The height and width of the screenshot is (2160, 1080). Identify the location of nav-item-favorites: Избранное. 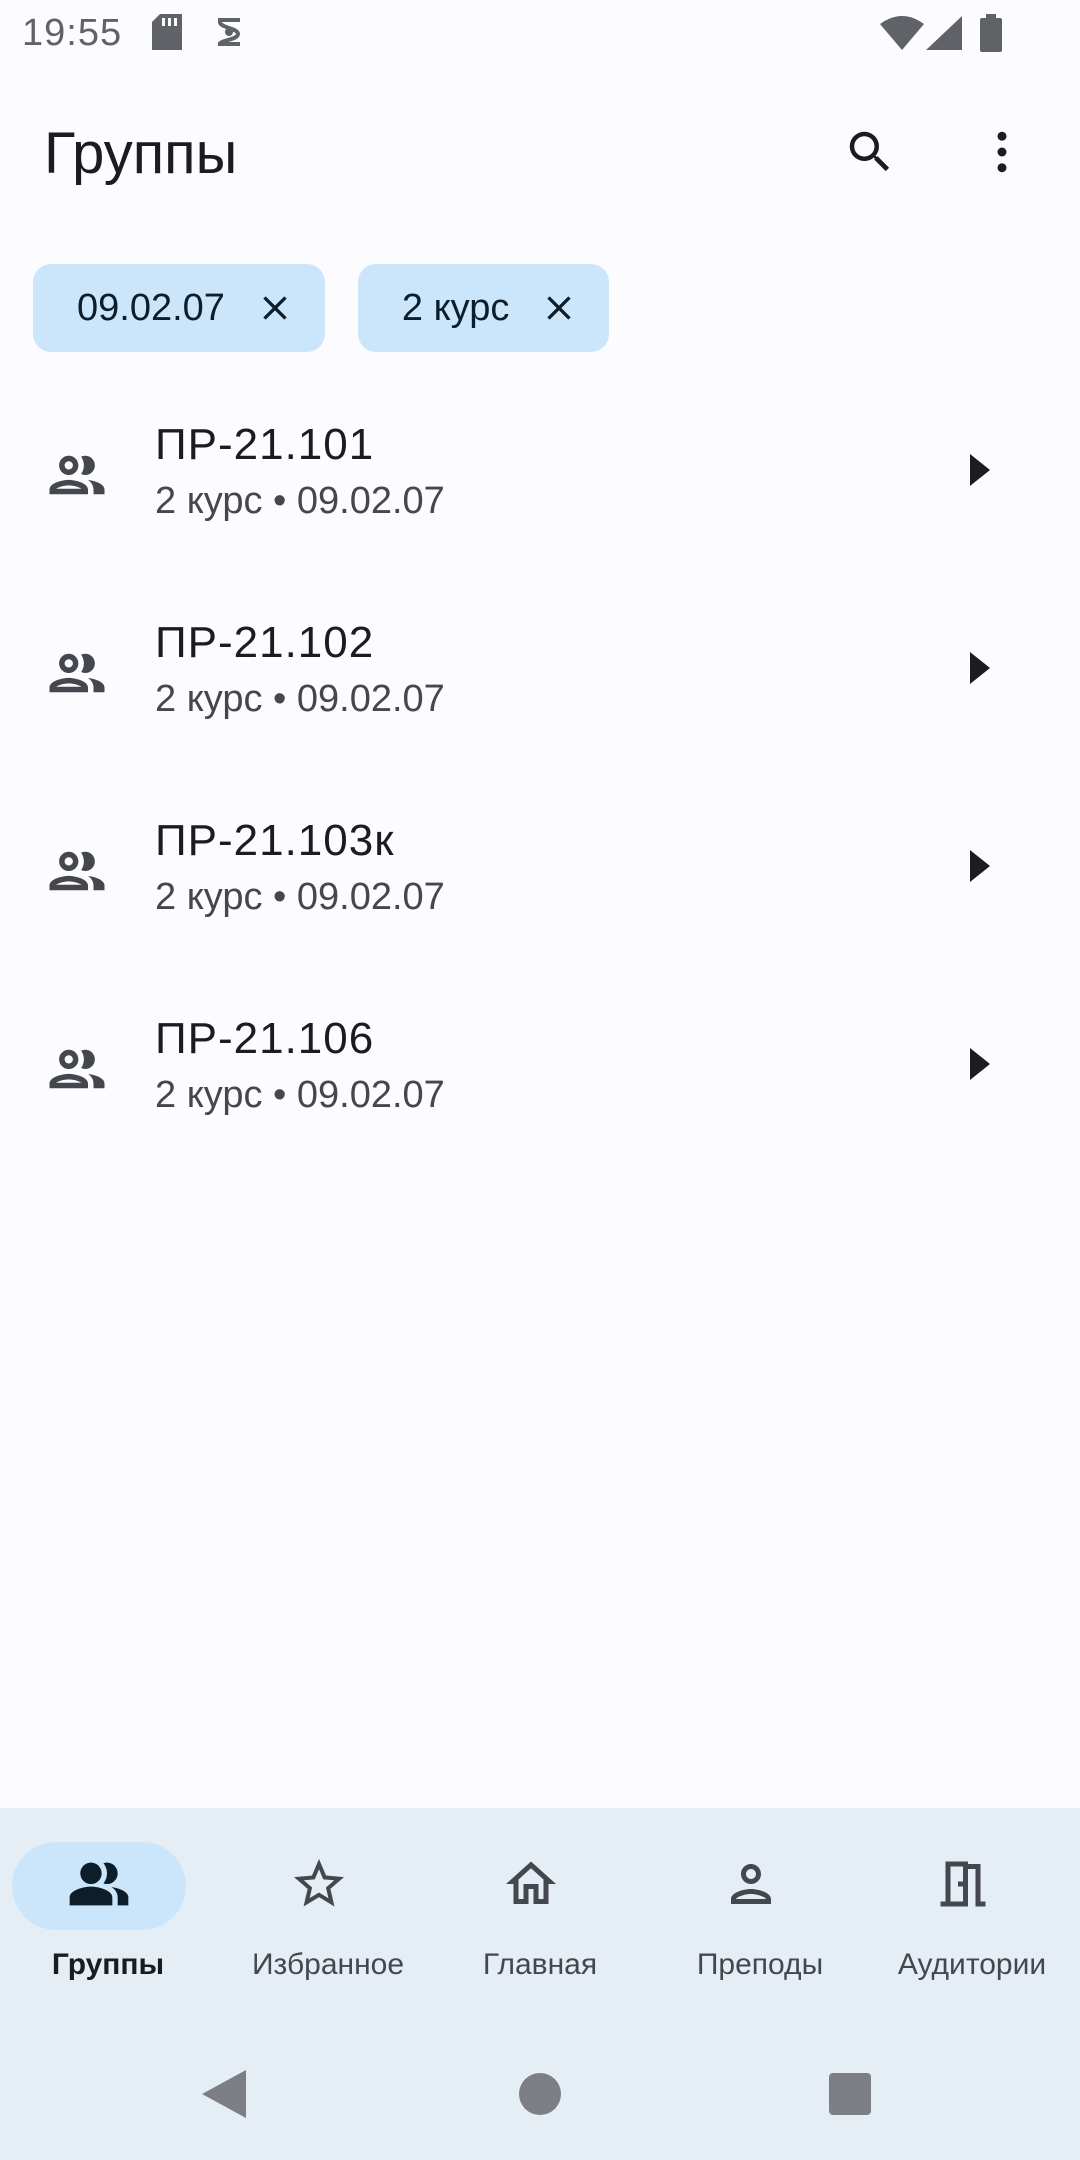
(328, 1908).